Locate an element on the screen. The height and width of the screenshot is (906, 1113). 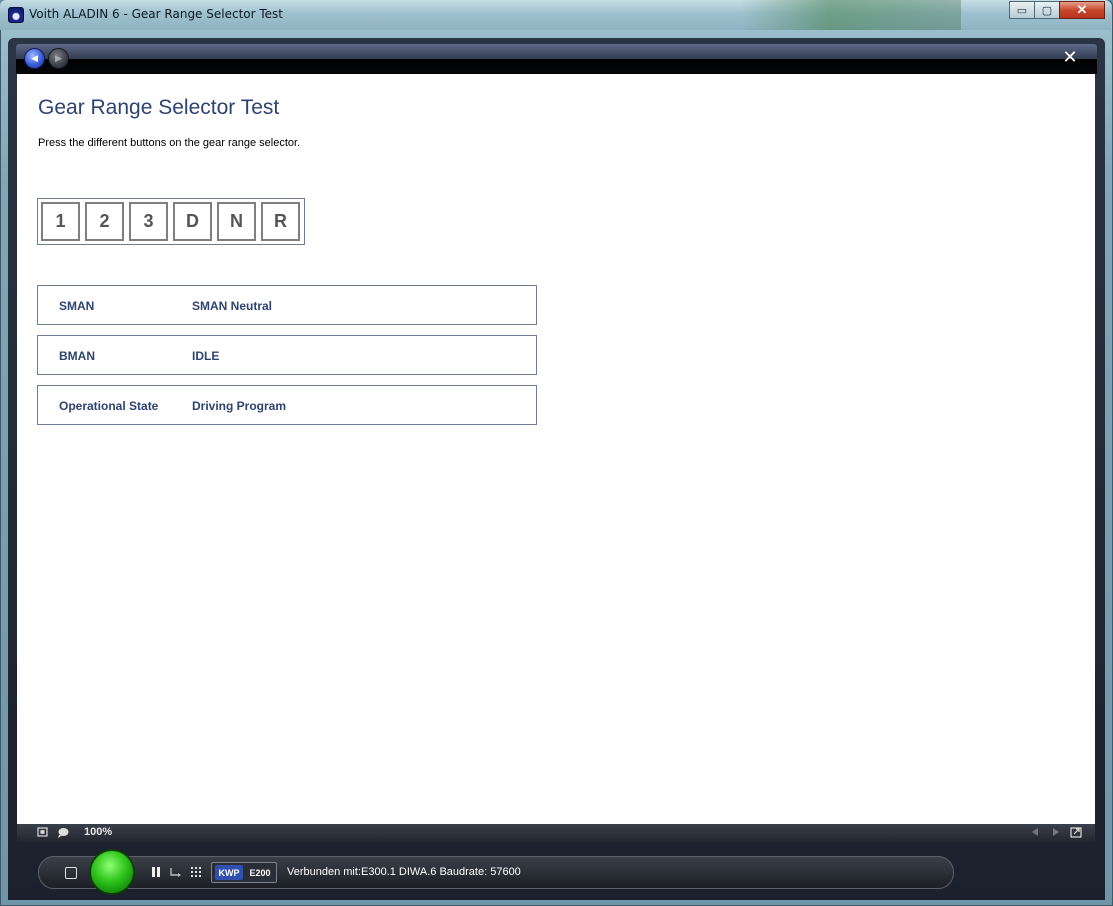
gear-key-n: N is located at coordinates (236, 221).